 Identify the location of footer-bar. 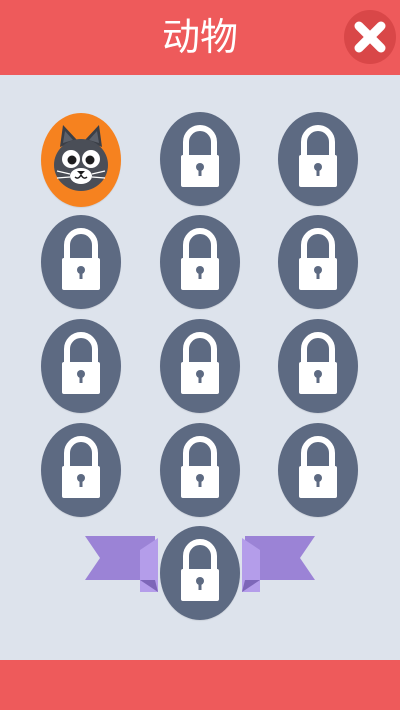
(200, 685).